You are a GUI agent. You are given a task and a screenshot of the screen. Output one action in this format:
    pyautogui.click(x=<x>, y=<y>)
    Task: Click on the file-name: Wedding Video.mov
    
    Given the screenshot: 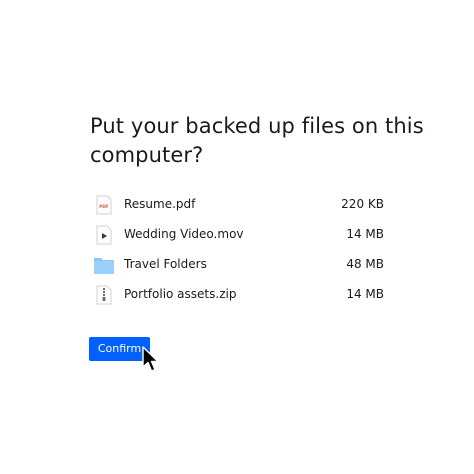 What is the action you would take?
    pyautogui.click(x=184, y=234)
    